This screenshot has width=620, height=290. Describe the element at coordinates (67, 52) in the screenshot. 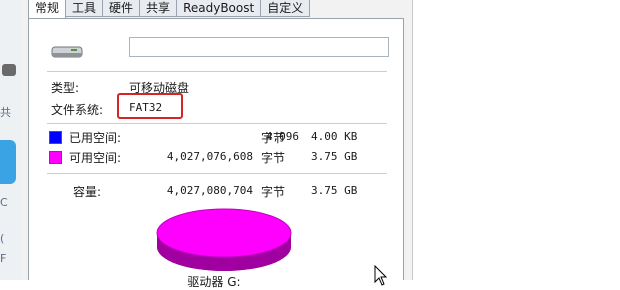

I see `usb-drive-icon` at that location.